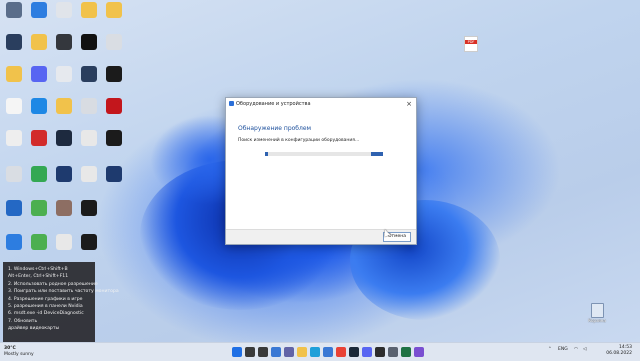 The image size is (640, 361). I want to click on desktop-icon-pdf: PDF, so click(471, 44).